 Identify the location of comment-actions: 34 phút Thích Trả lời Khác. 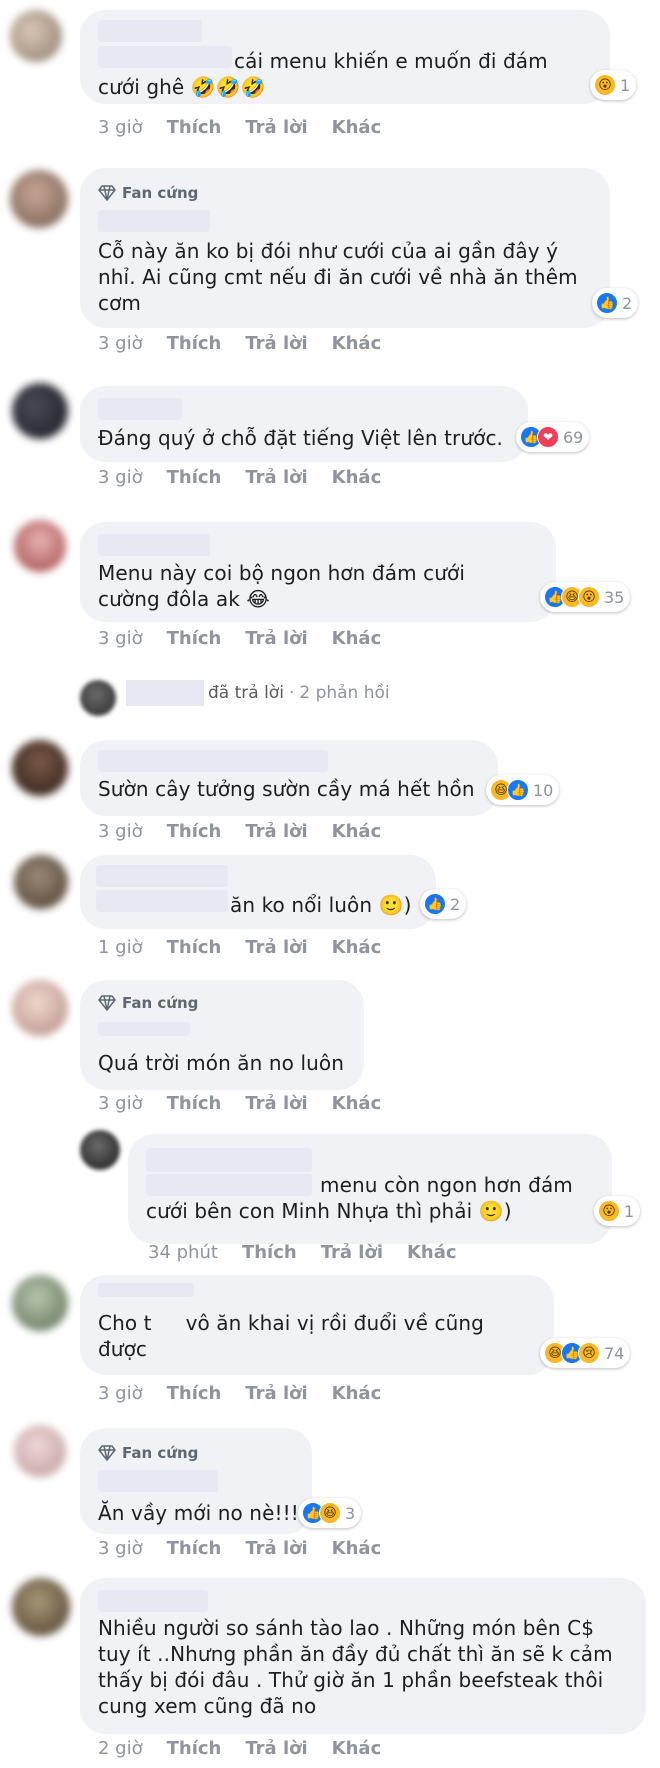
(302, 1252).